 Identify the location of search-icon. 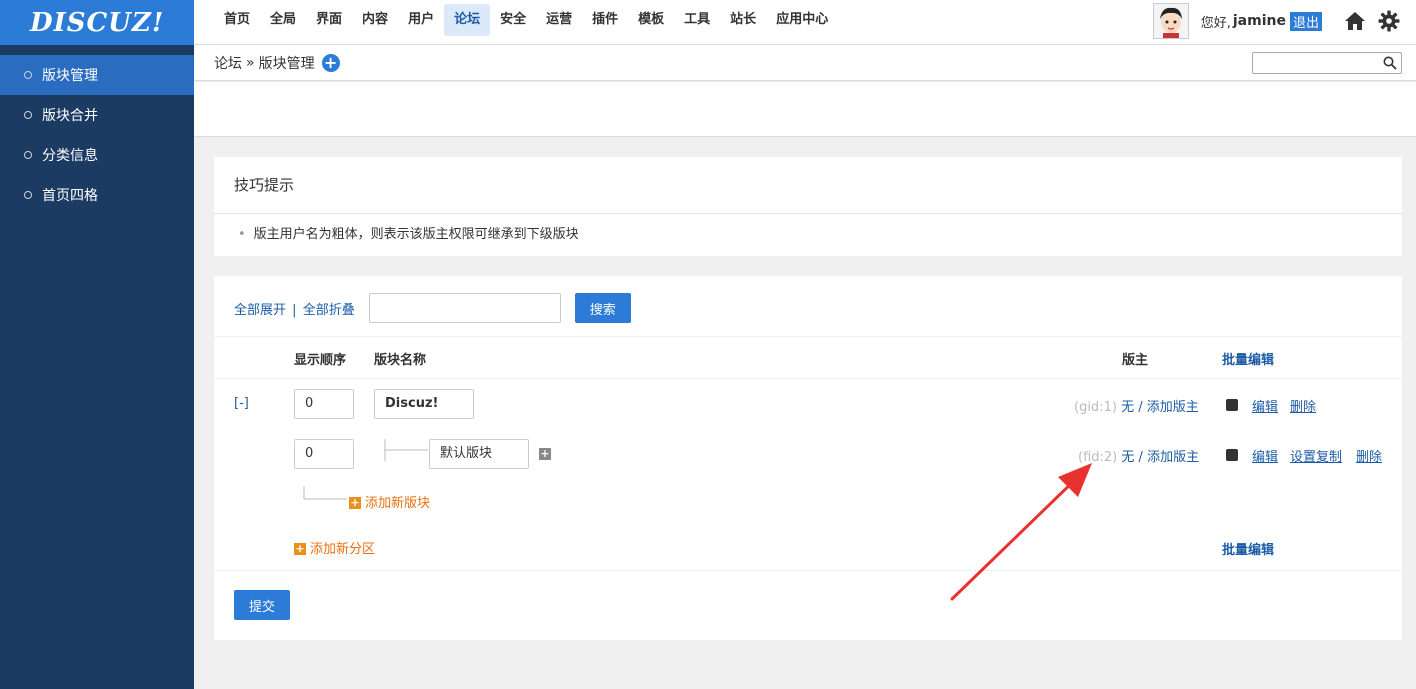
(1390, 63).